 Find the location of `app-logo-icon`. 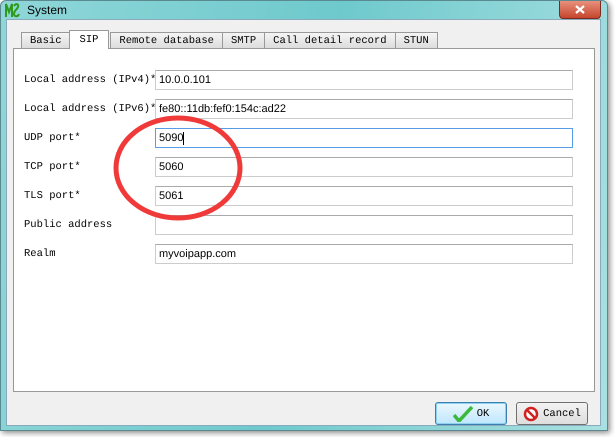

app-logo-icon is located at coordinates (14, 10).